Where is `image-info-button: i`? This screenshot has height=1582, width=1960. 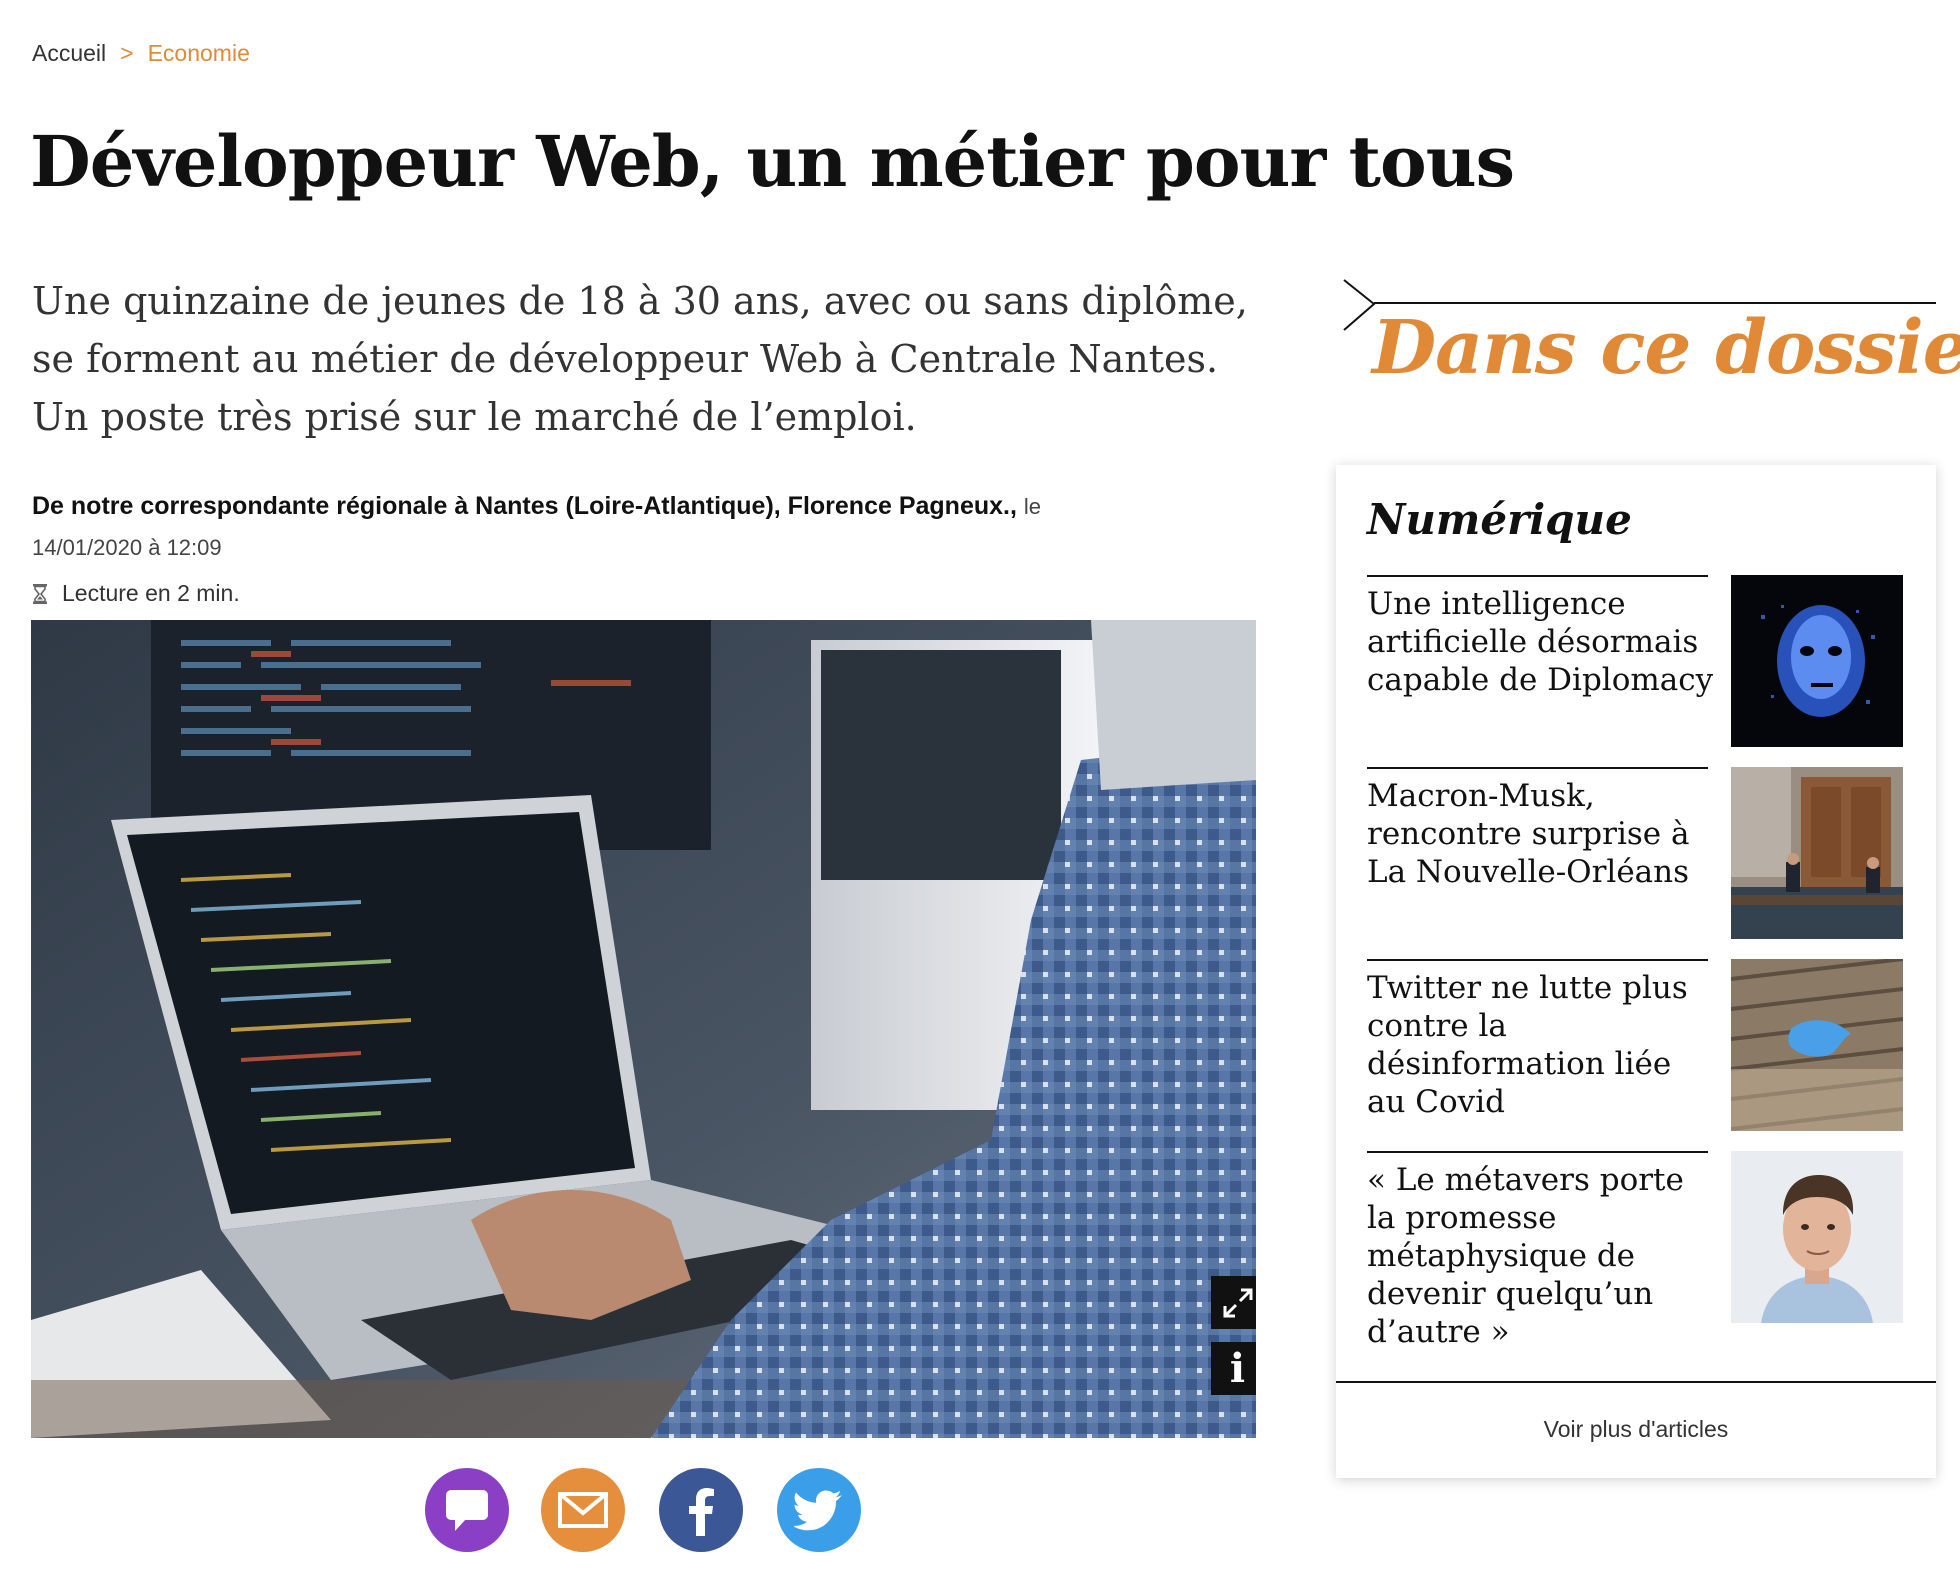 image-info-button: i is located at coordinates (1233, 1368).